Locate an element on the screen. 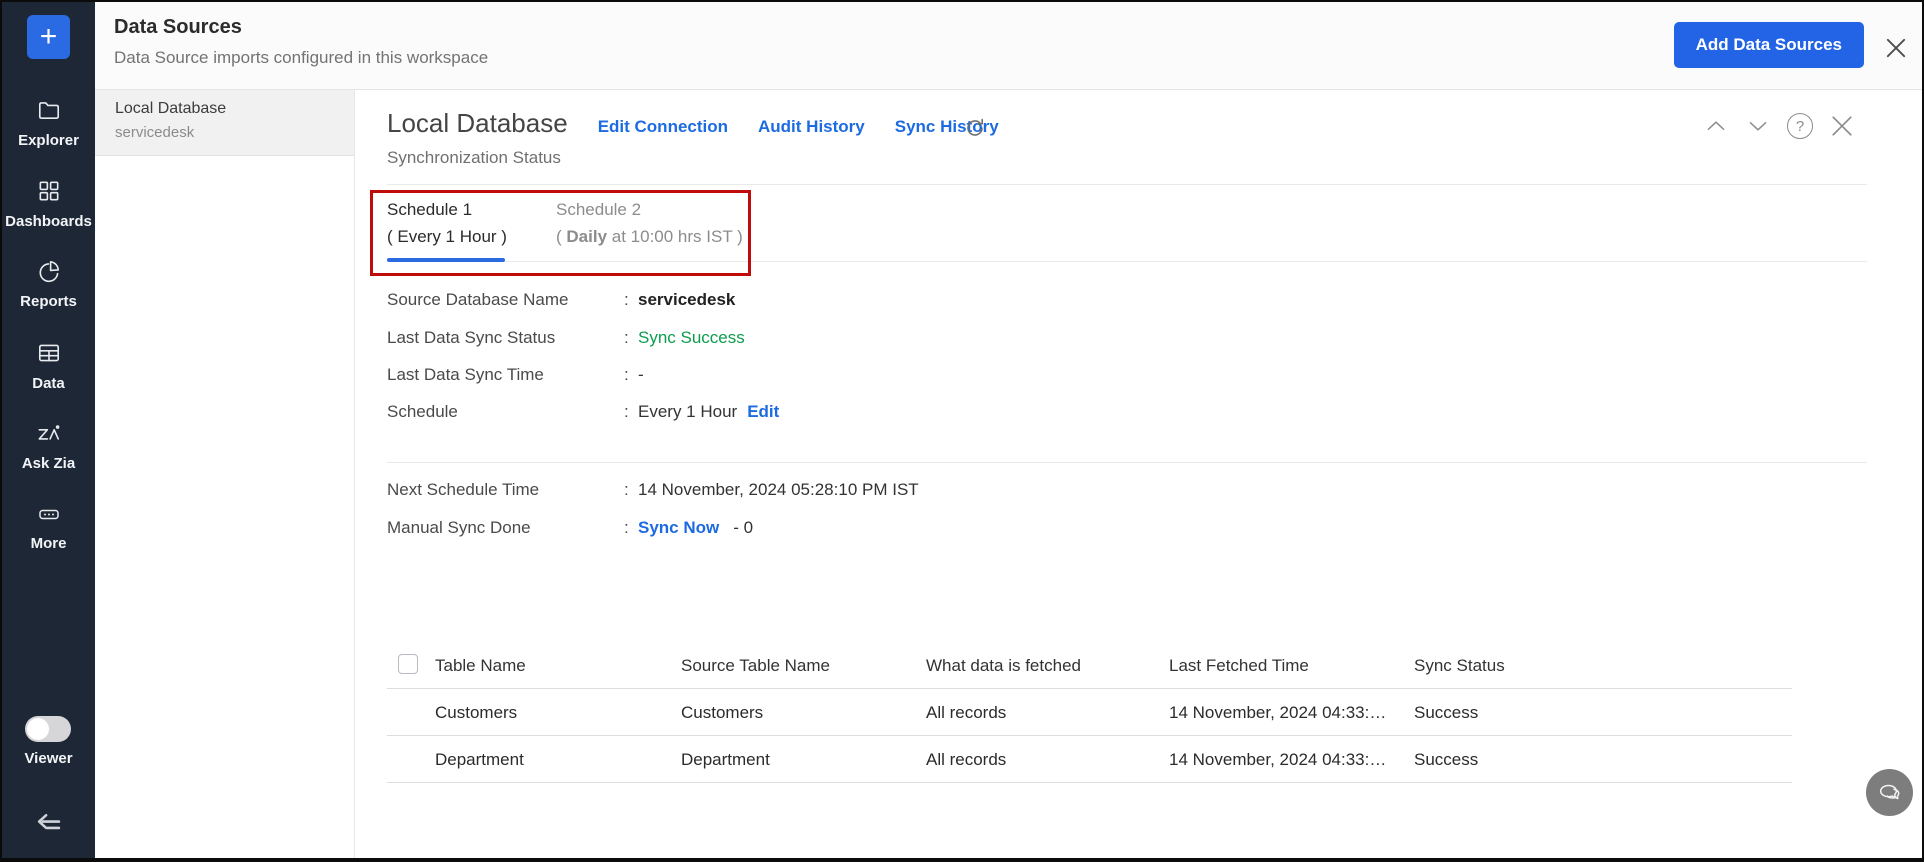 This screenshot has height=862, width=1924. close-detail-button is located at coordinates (1842, 126).